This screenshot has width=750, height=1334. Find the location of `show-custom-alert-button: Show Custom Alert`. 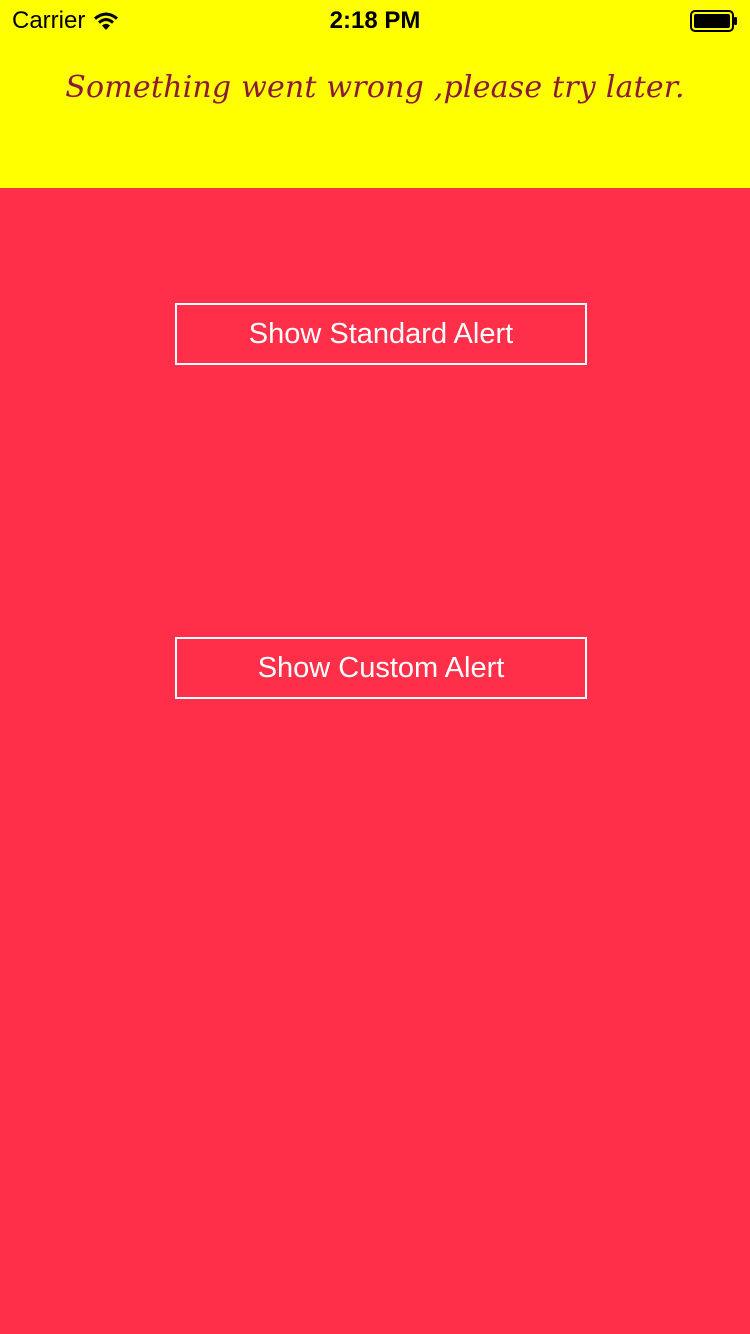

show-custom-alert-button: Show Custom Alert is located at coordinates (381, 668).